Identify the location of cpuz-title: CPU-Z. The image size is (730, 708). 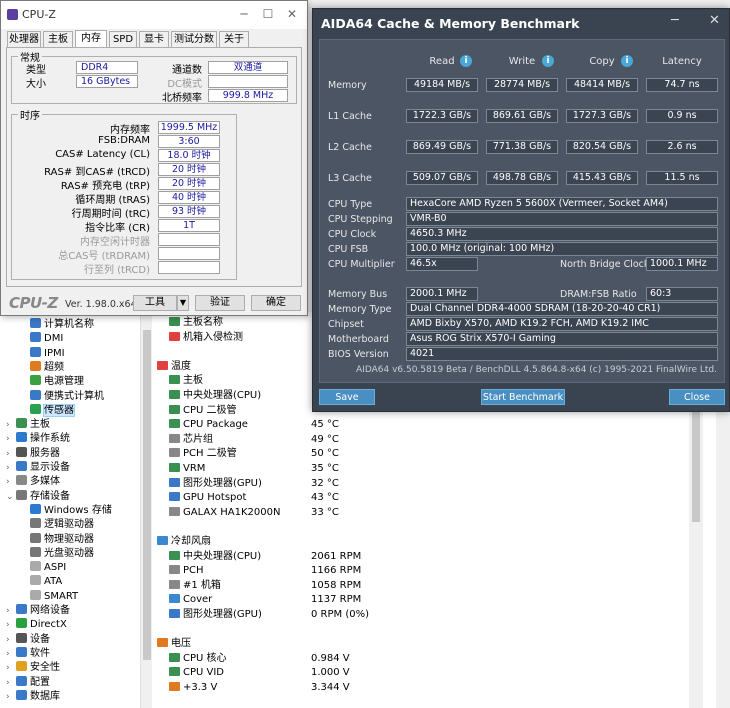
(39, 14).